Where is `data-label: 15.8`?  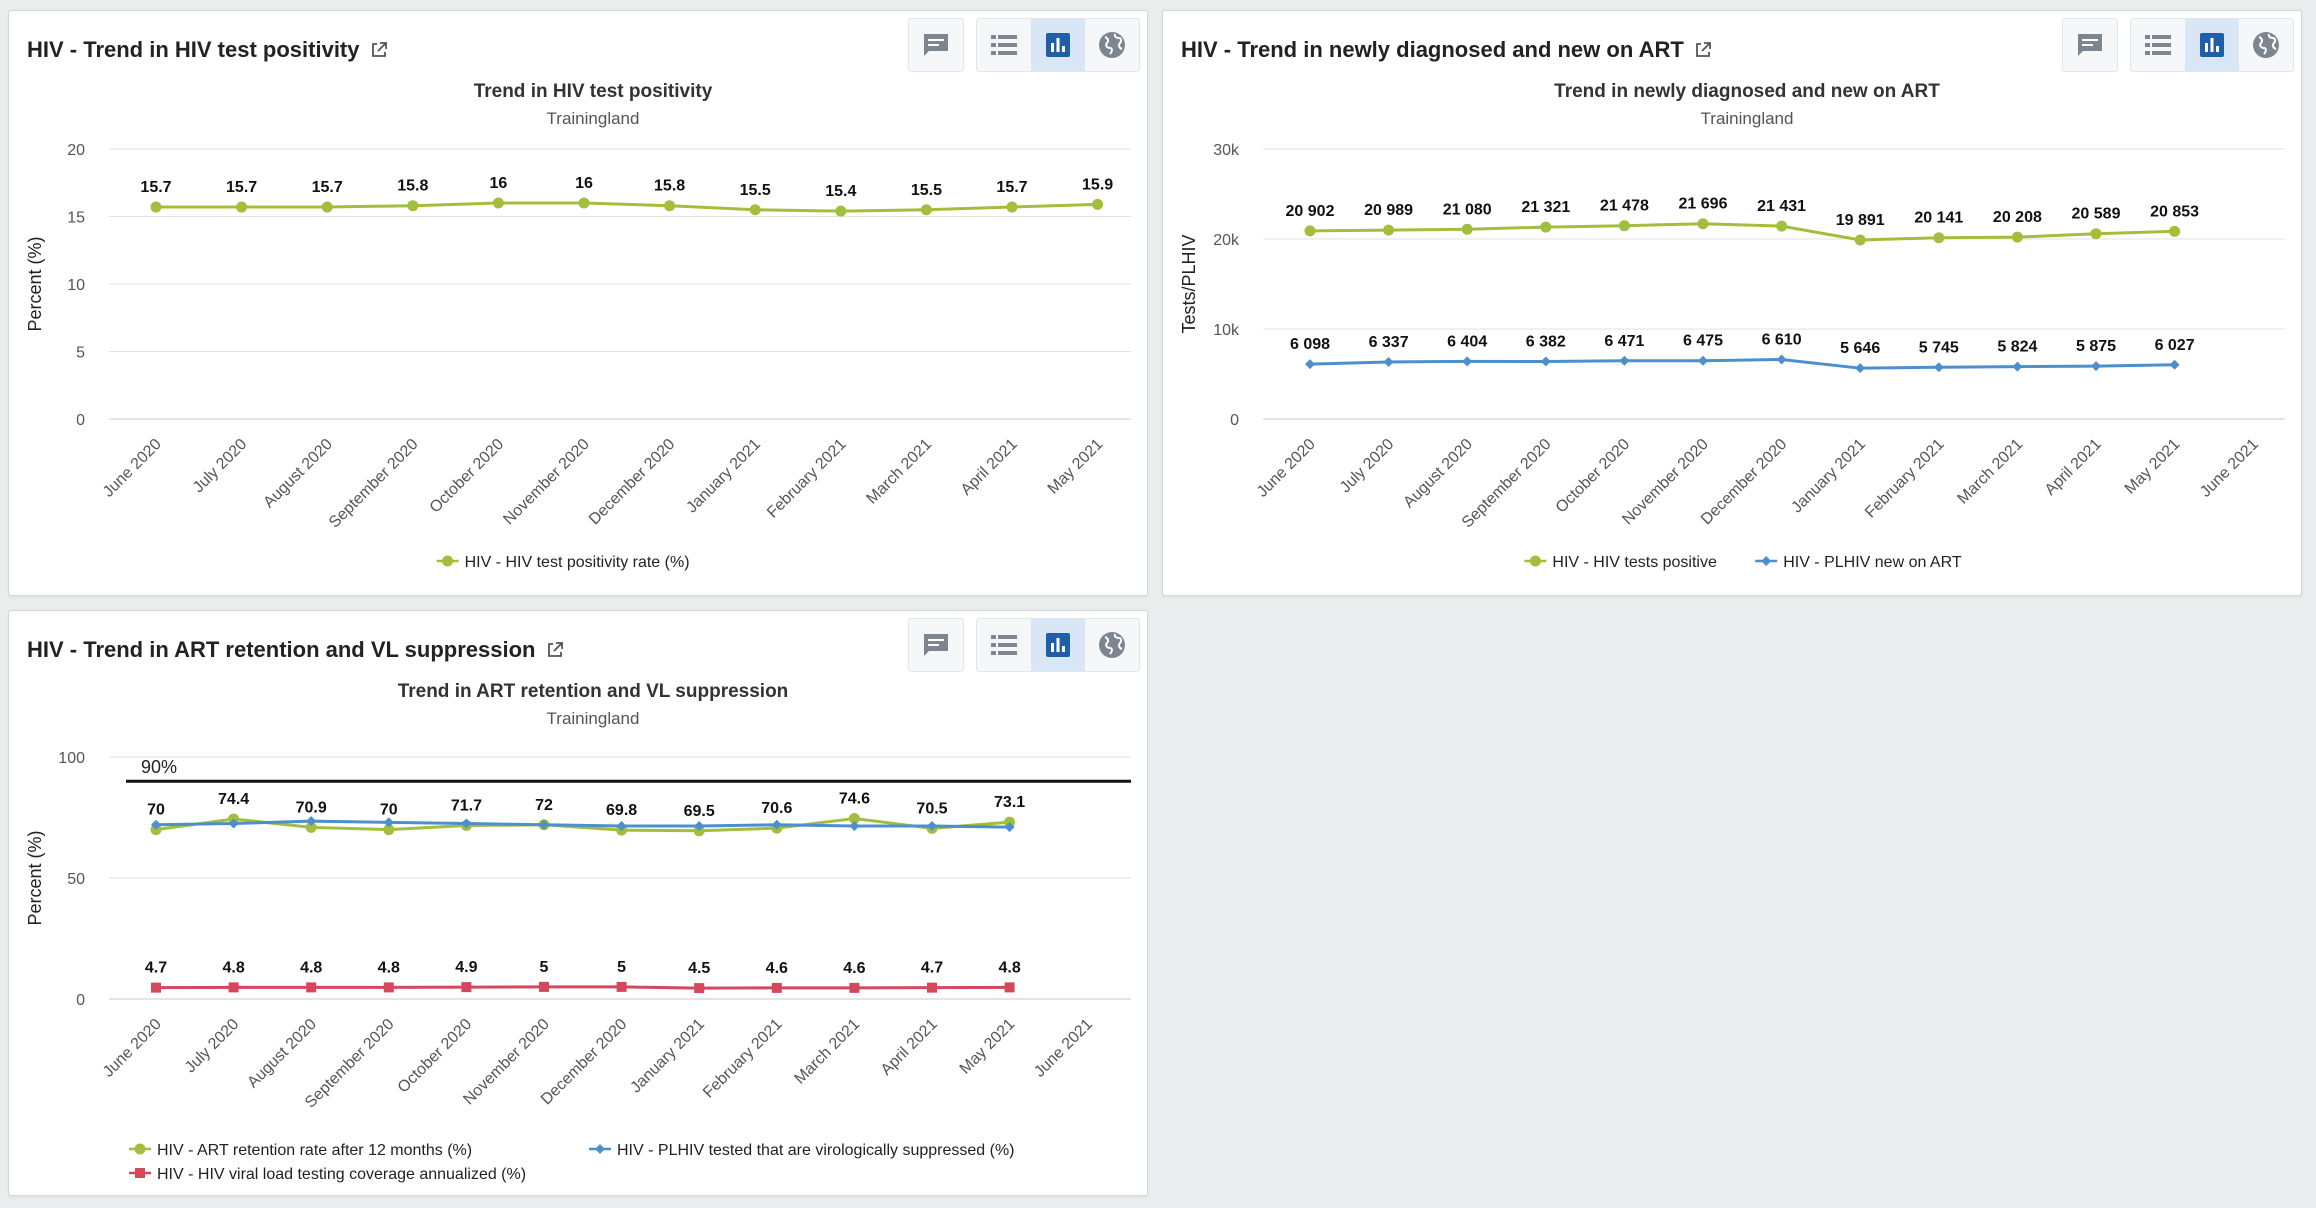
data-label: 15.8 is located at coordinates (669, 186).